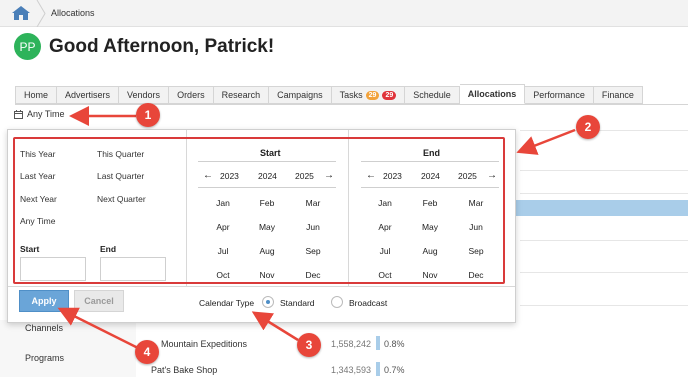 This screenshot has height=377, width=688. Describe the element at coordinates (44, 301) in the screenshot. I see `apply-button: Apply` at that location.